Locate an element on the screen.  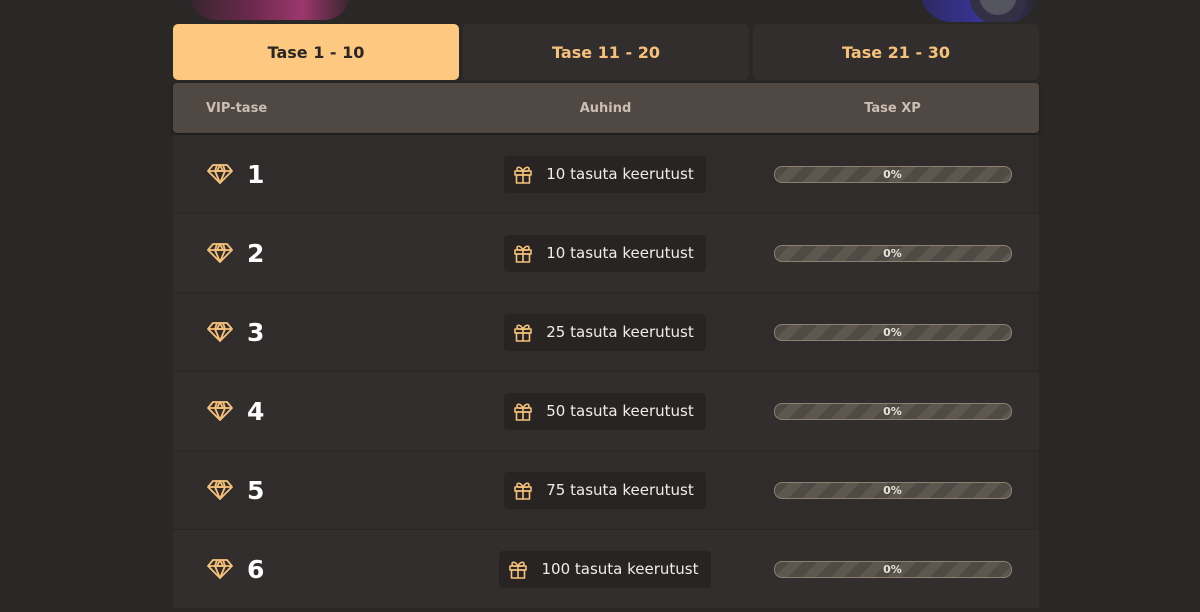
table-row: 6 100 tasuta keerutust 0% is located at coordinates (606, 569).